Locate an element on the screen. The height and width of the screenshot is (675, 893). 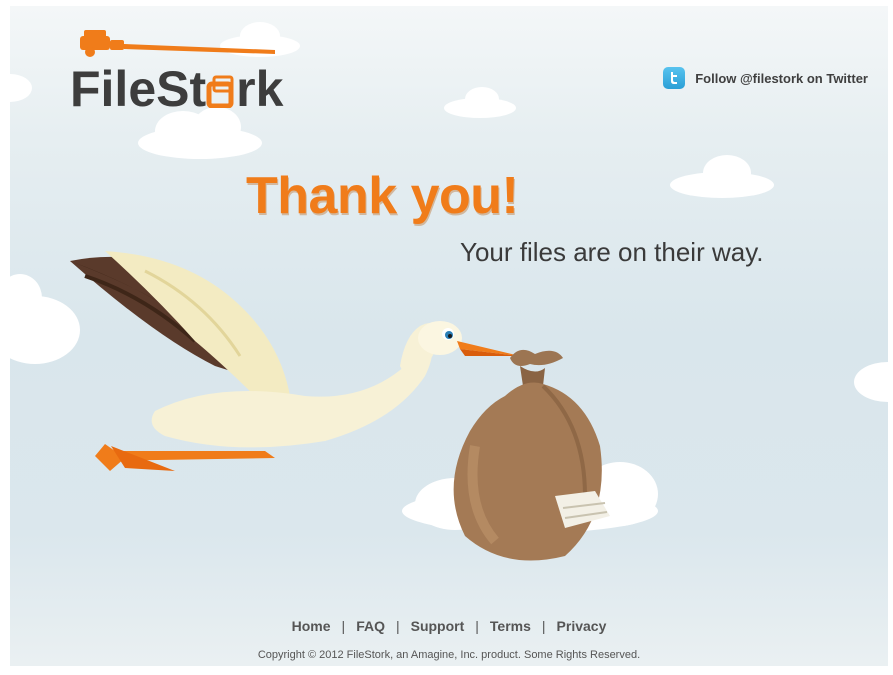
twitter-follow-link: Follow @filestork on Twitter is located at coordinates (765, 78).